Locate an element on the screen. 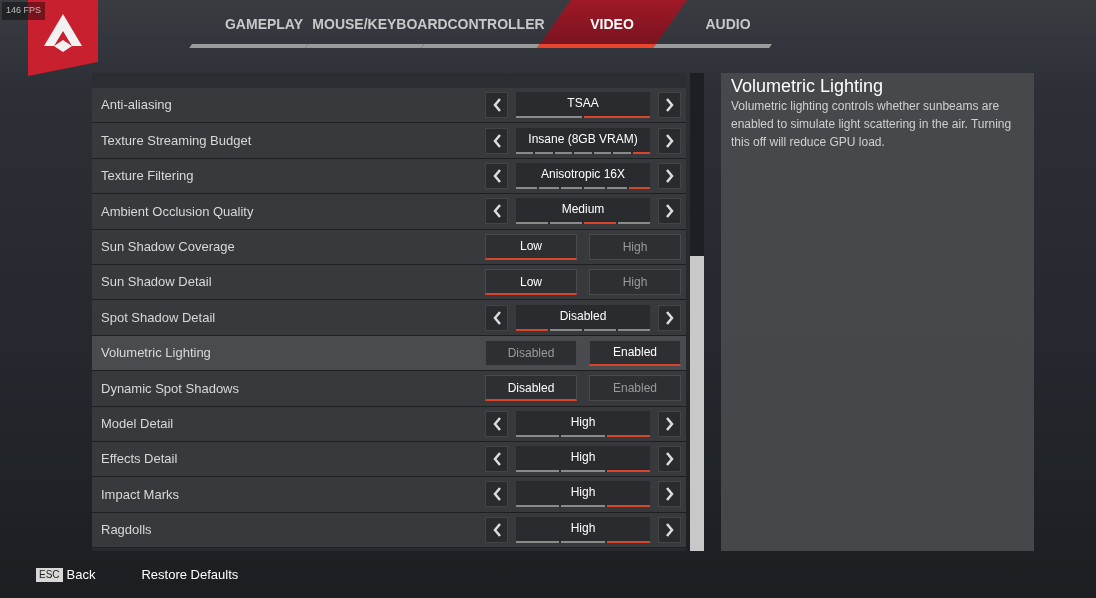 The height and width of the screenshot is (598, 1096). setting-row: Ambient Occlusion Quality Medium is located at coordinates (389, 212).